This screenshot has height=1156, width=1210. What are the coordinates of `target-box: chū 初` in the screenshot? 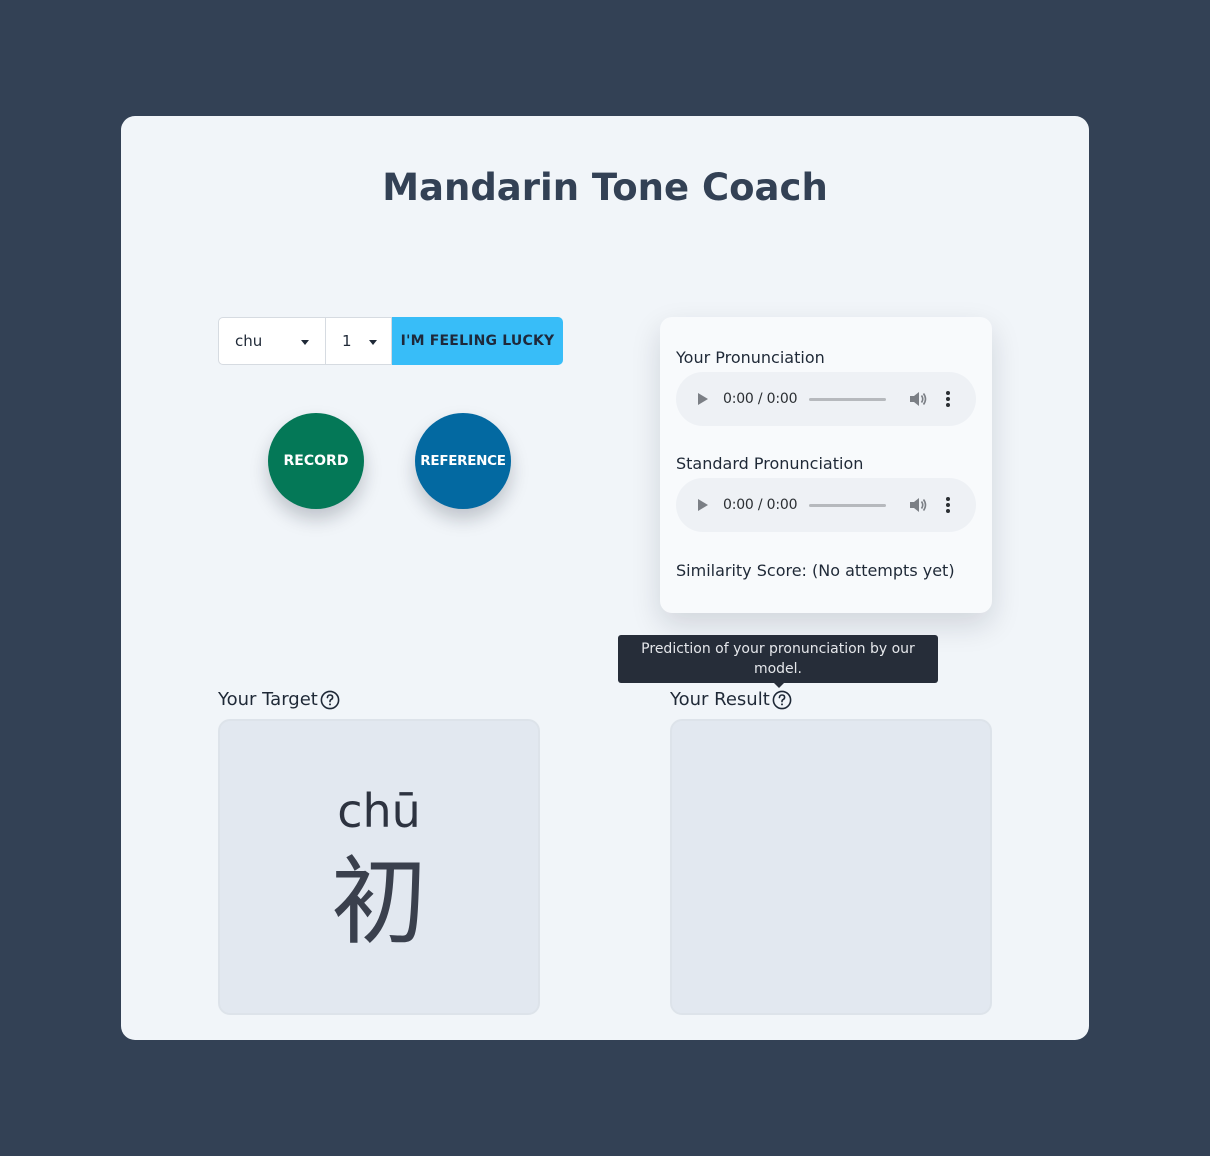 It's located at (379, 867).